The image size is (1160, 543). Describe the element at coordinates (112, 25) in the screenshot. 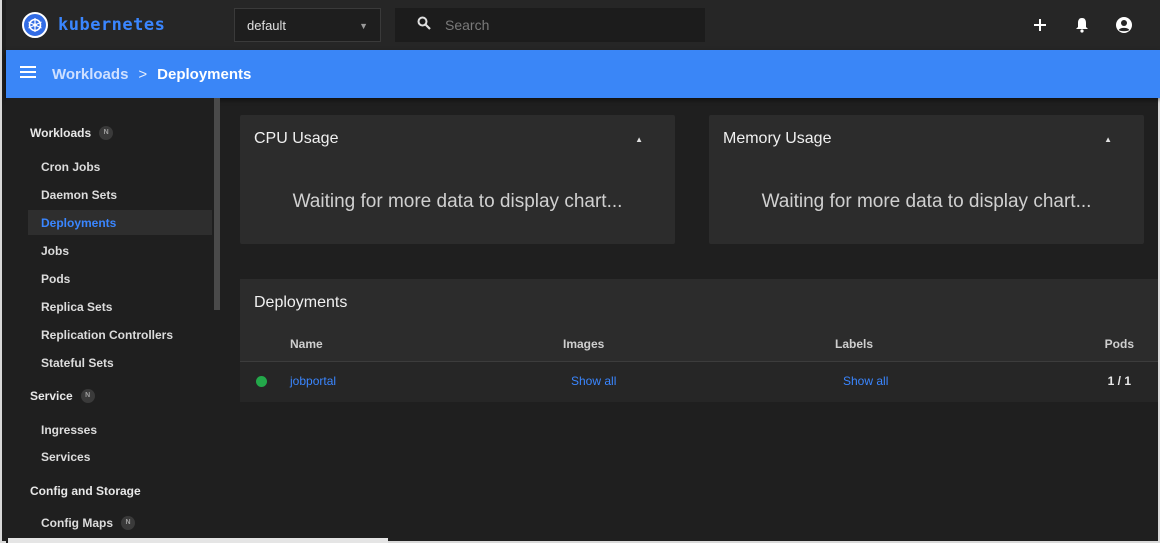

I see `brand-name: kubernetes` at that location.